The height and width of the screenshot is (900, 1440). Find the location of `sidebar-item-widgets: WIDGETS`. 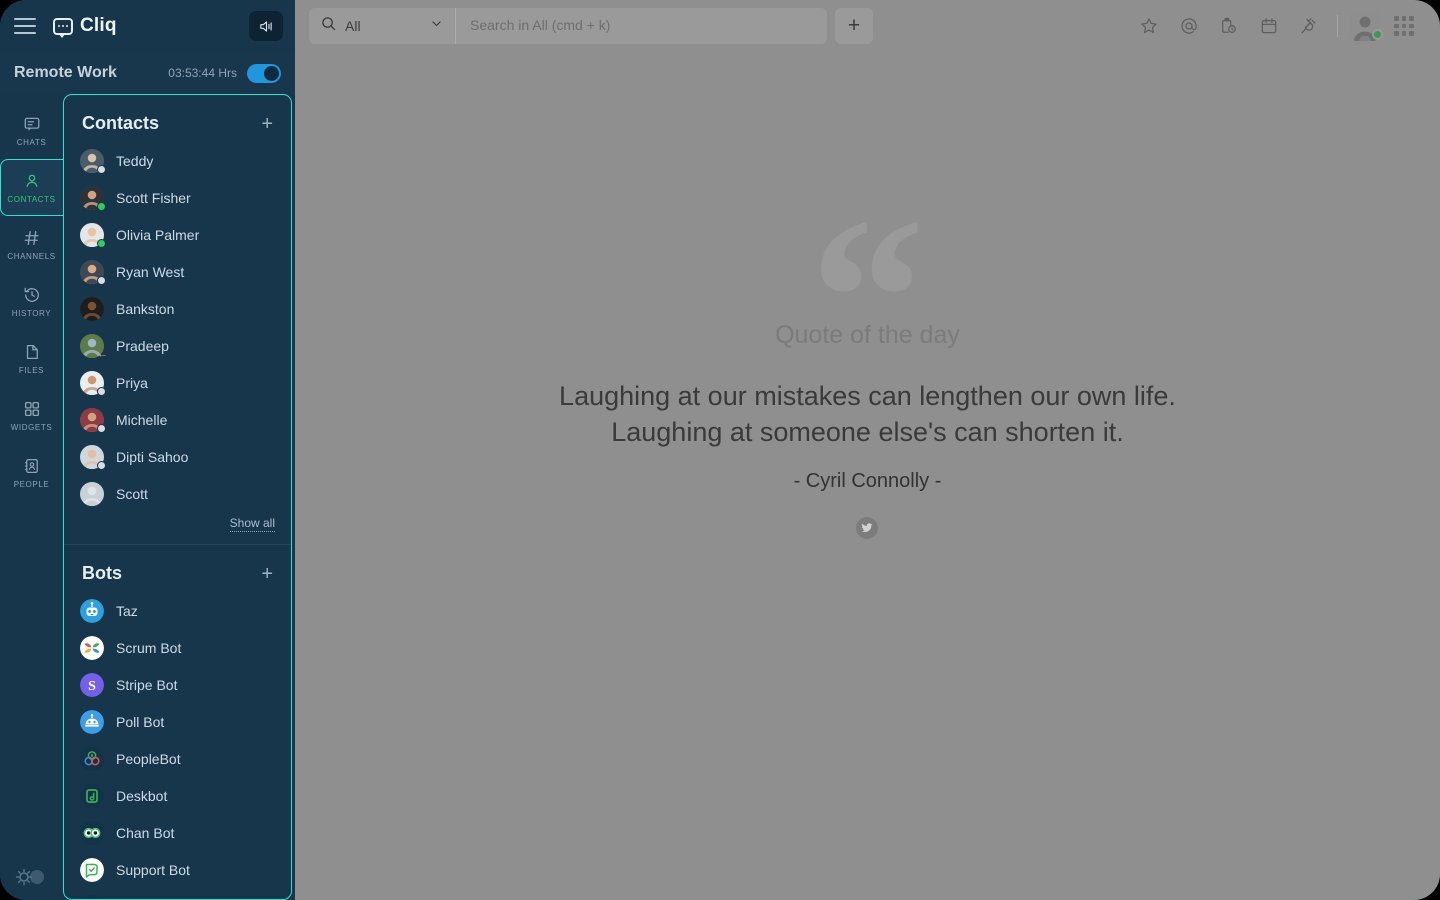

sidebar-item-widgets: WIDGETS is located at coordinates (31, 415).